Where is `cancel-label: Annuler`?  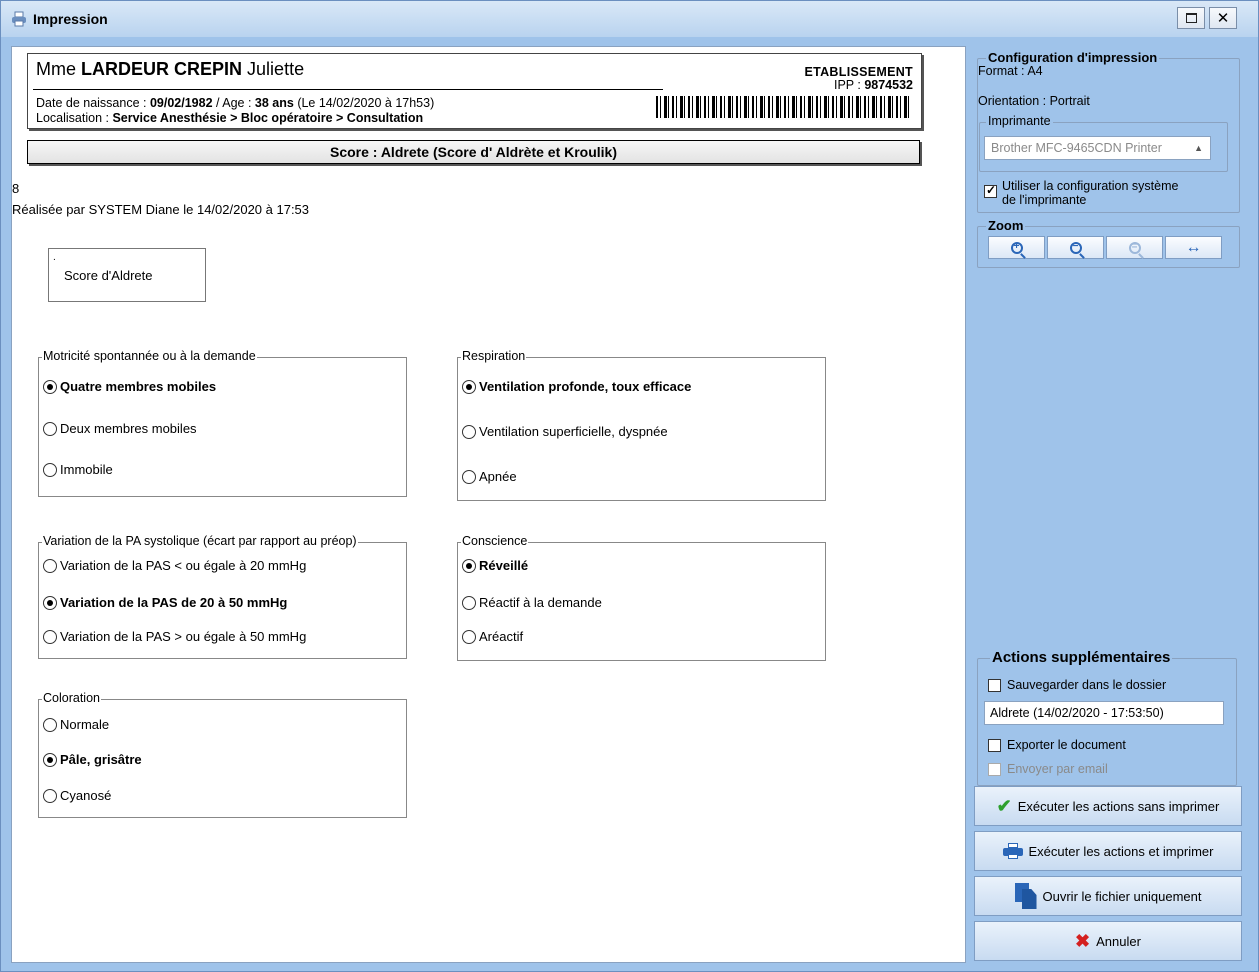
cancel-label: Annuler is located at coordinates (1118, 941).